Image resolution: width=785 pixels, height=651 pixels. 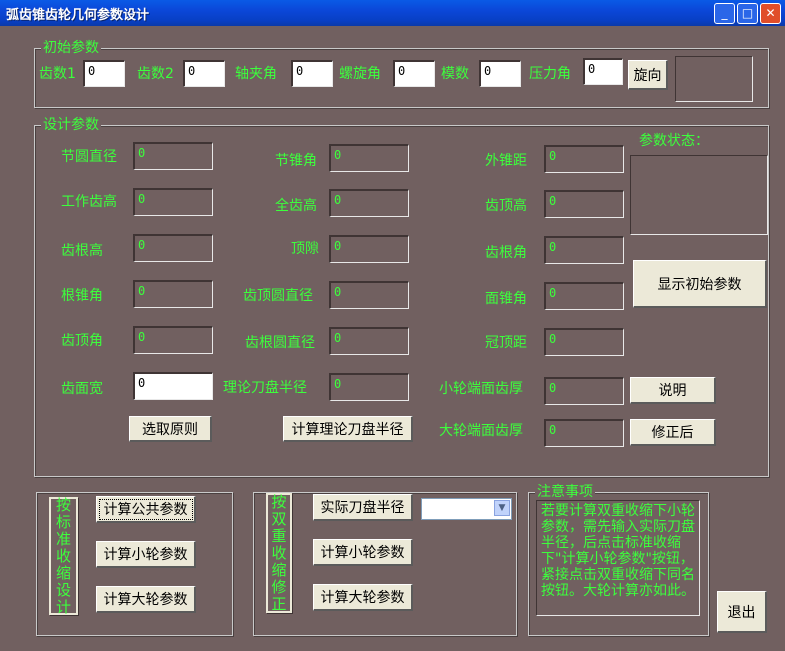 I want to click on exit-button: 退出, so click(x=742, y=612).